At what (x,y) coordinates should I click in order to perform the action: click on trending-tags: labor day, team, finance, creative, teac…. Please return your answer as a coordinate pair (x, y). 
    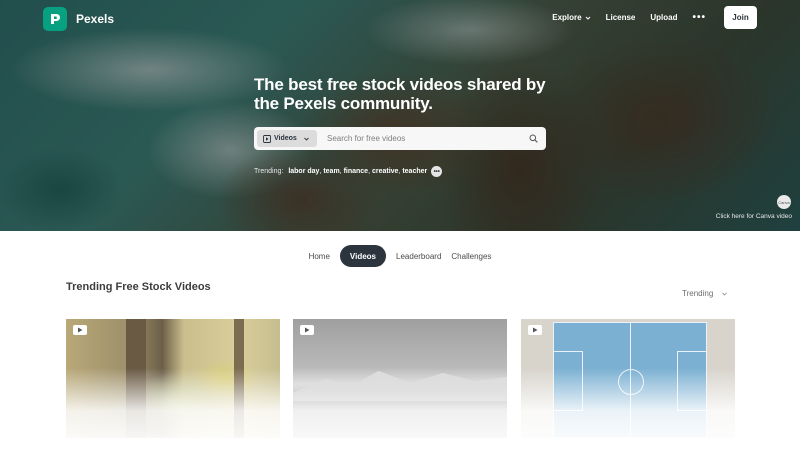
    Looking at the image, I should click on (358, 171).